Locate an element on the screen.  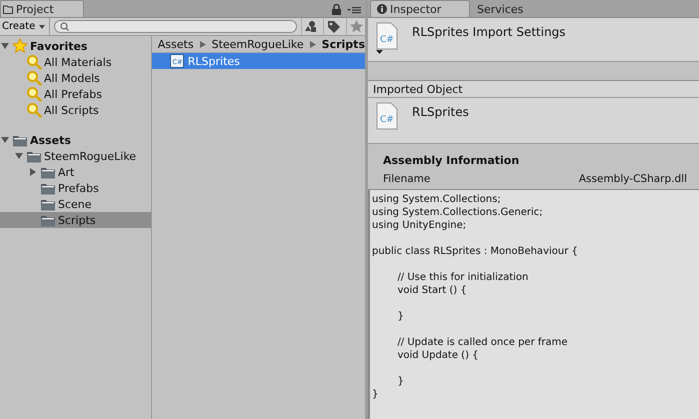
tree-item: Assets is located at coordinates (75, 140).